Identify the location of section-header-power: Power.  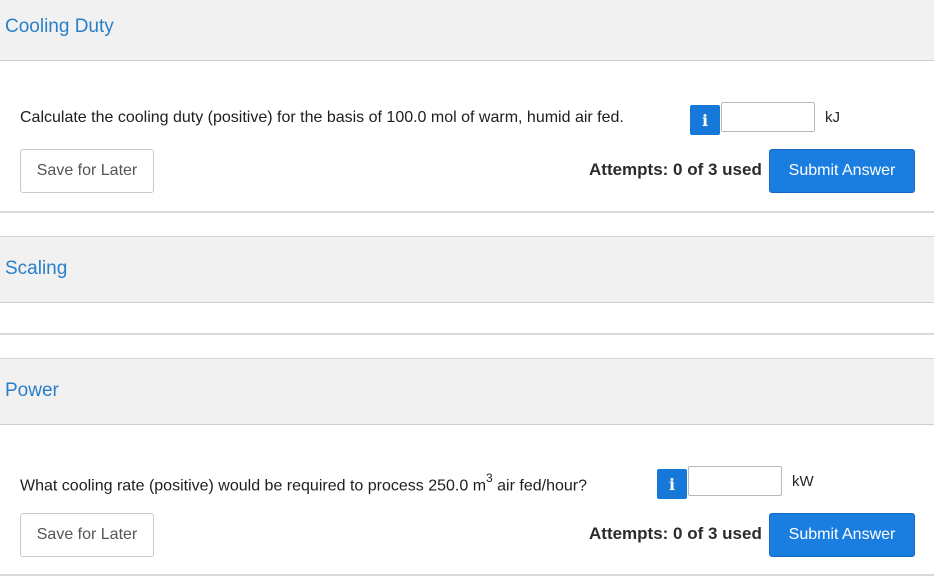
(467, 391).